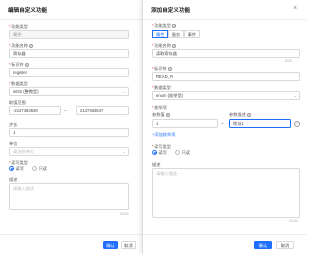  I want to click on unit-label: 单位, so click(13, 143).